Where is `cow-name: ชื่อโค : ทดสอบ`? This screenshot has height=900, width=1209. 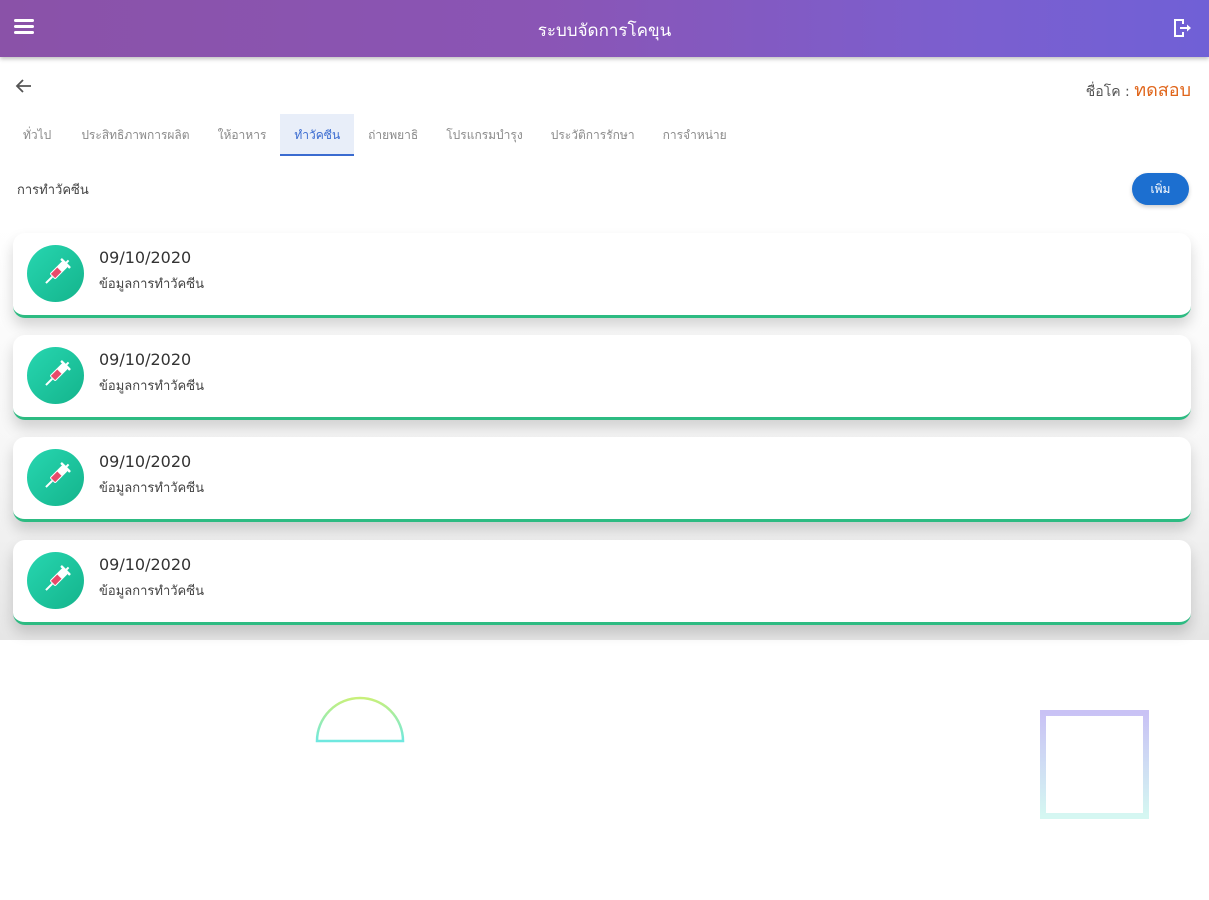
cow-name: ชื่อโค : ทดสอบ is located at coordinates (1138, 89).